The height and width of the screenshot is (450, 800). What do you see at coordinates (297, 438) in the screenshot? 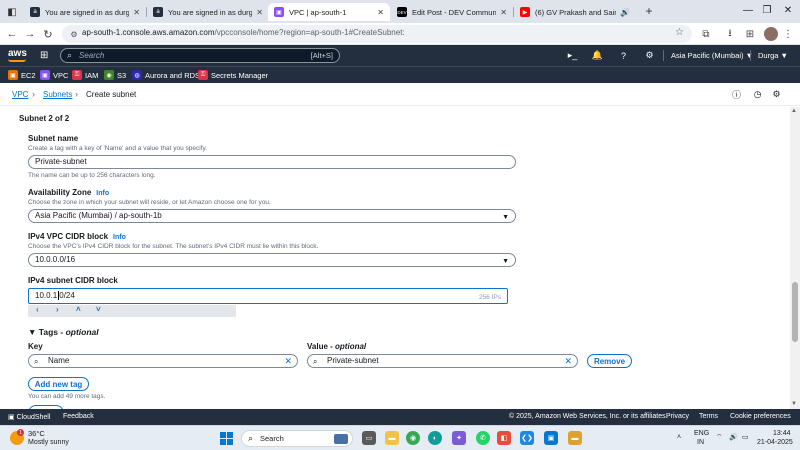
I see `taskbar-search: ⌕ Search` at bounding box center [297, 438].